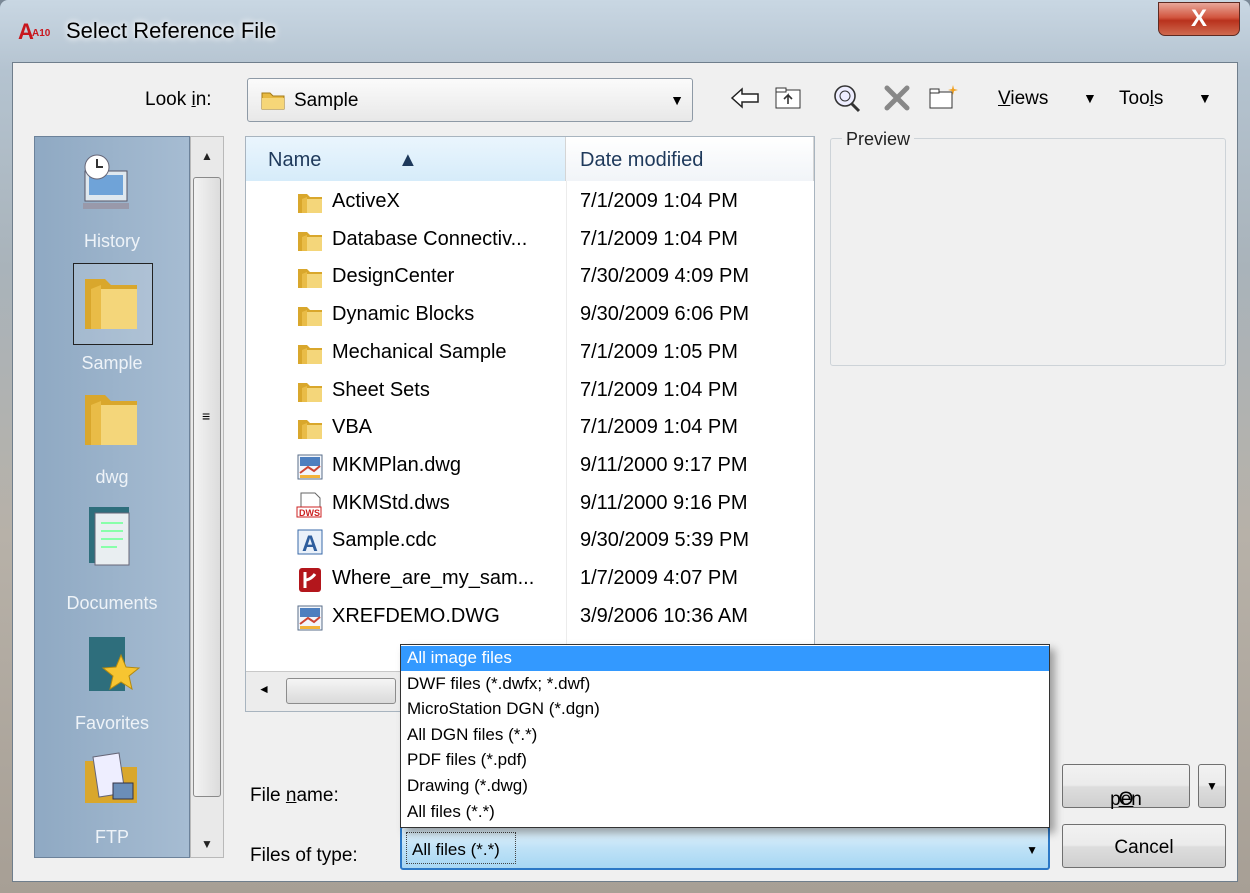 The width and height of the screenshot is (1250, 893). Describe the element at coordinates (725, 848) in the screenshot. I see `files-of-type-combobox: All files (*.*) ▼` at that location.